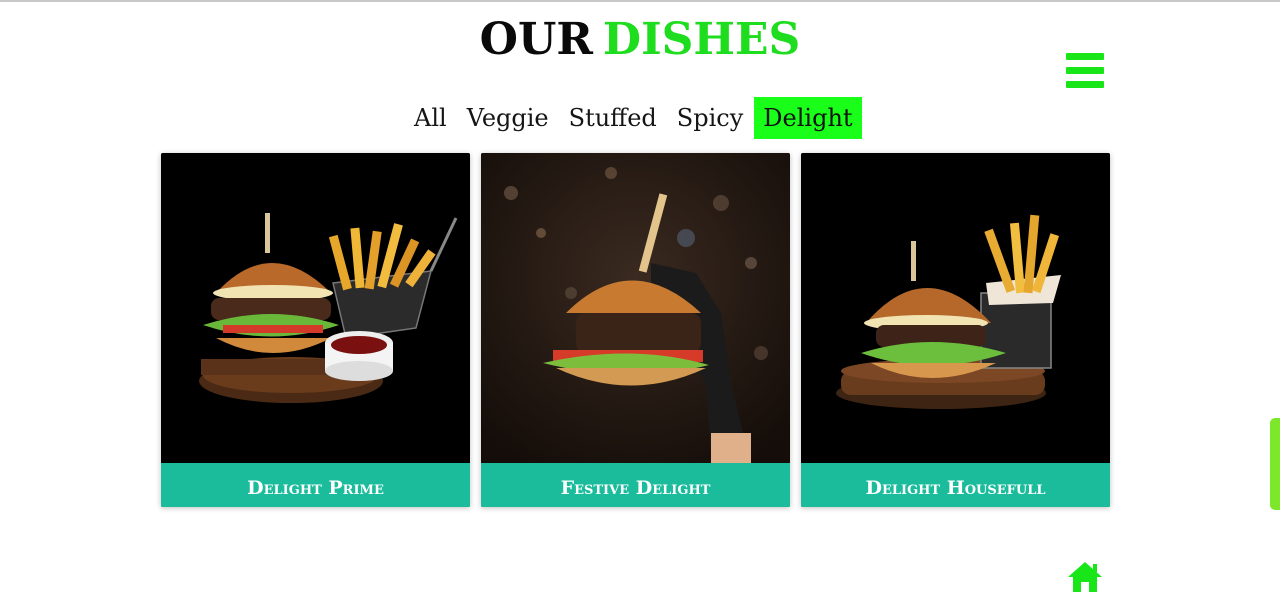  I want to click on filter-bar: All Veggie Stuffed Spicy Delight, so click(634, 118).